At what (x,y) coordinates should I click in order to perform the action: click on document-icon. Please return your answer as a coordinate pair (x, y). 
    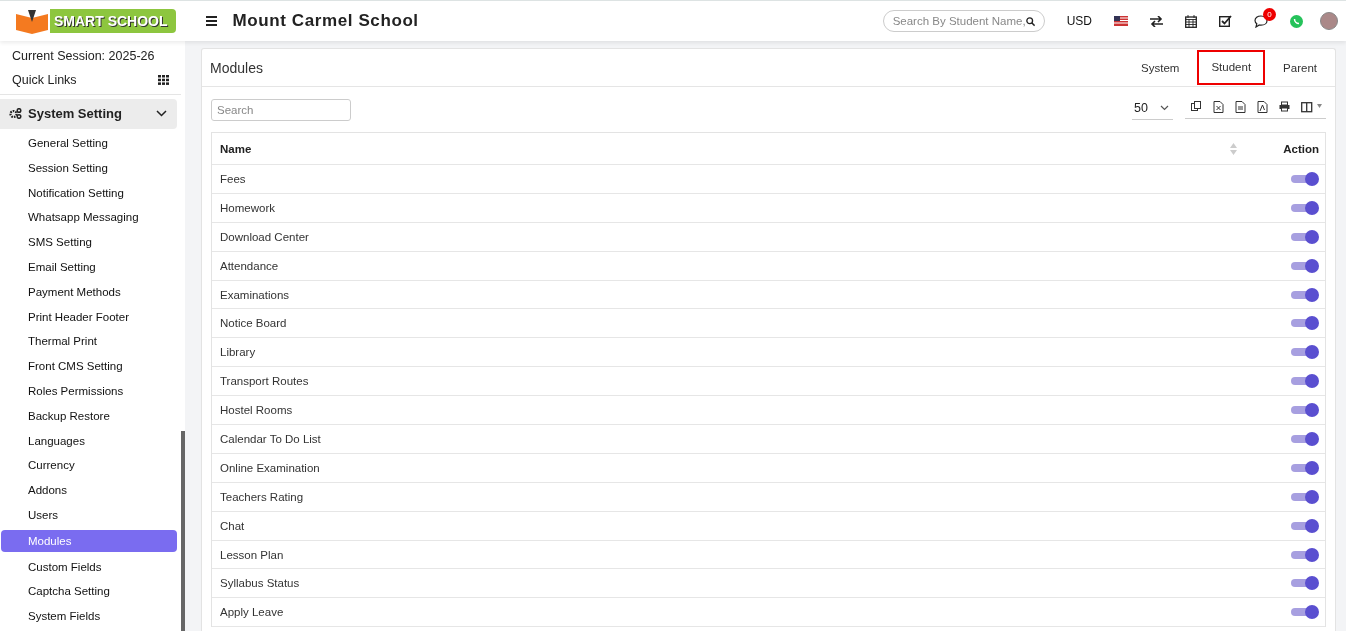
    Looking at the image, I should click on (1240, 107).